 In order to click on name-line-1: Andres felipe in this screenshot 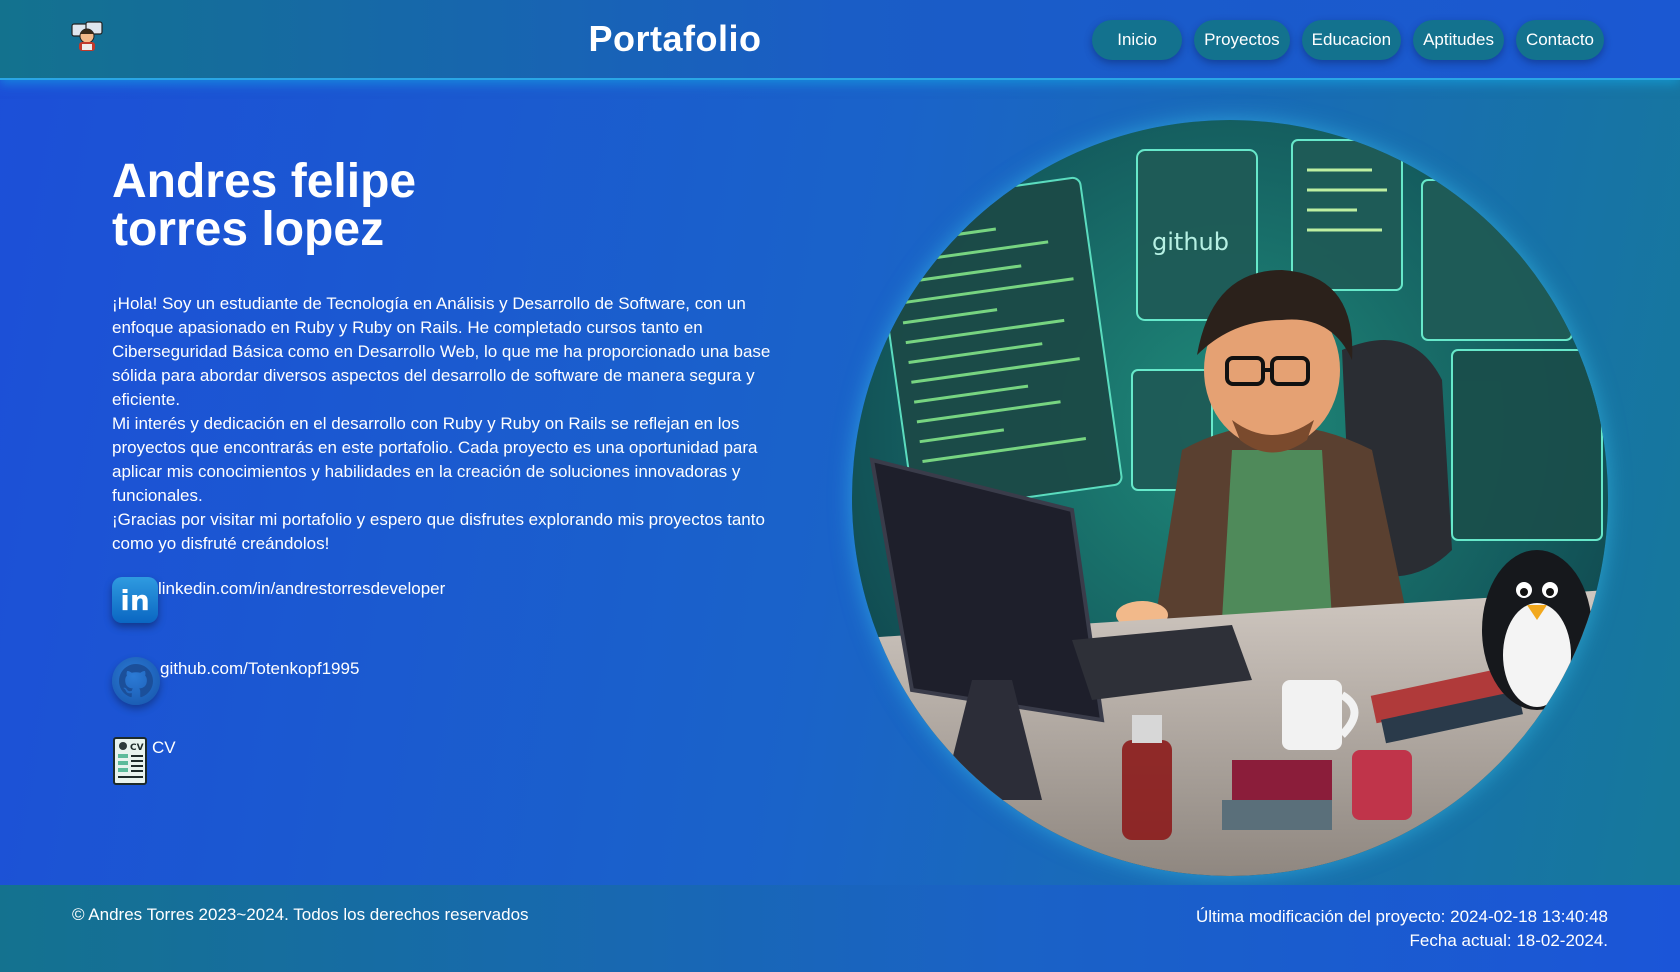, I will do `click(264, 181)`.